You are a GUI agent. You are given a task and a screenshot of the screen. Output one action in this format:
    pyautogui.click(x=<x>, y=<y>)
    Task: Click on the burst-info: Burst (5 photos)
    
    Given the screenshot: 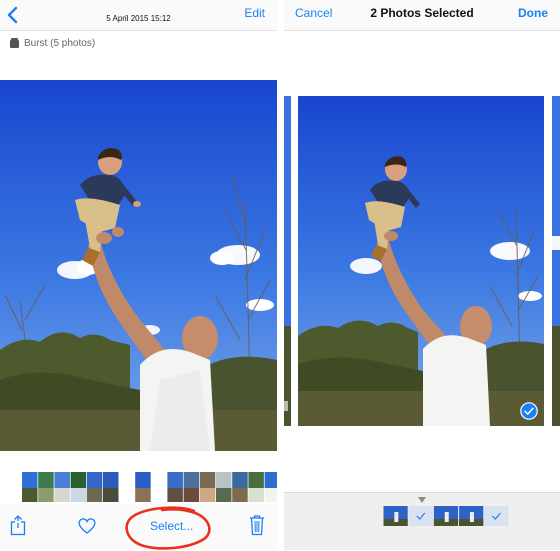 What is the action you would take?
    pyautogui.click(x=52, y=43)
    